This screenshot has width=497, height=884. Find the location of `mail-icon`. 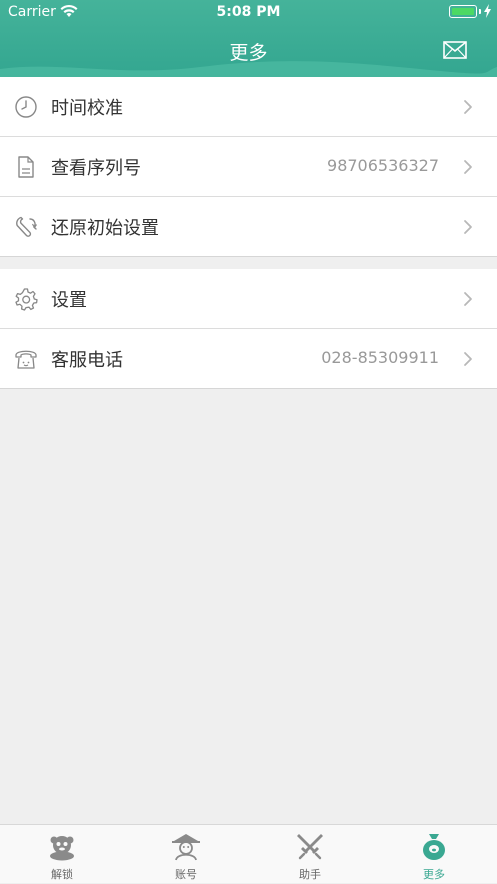

mail-icon is located at coordinates (455, 50).